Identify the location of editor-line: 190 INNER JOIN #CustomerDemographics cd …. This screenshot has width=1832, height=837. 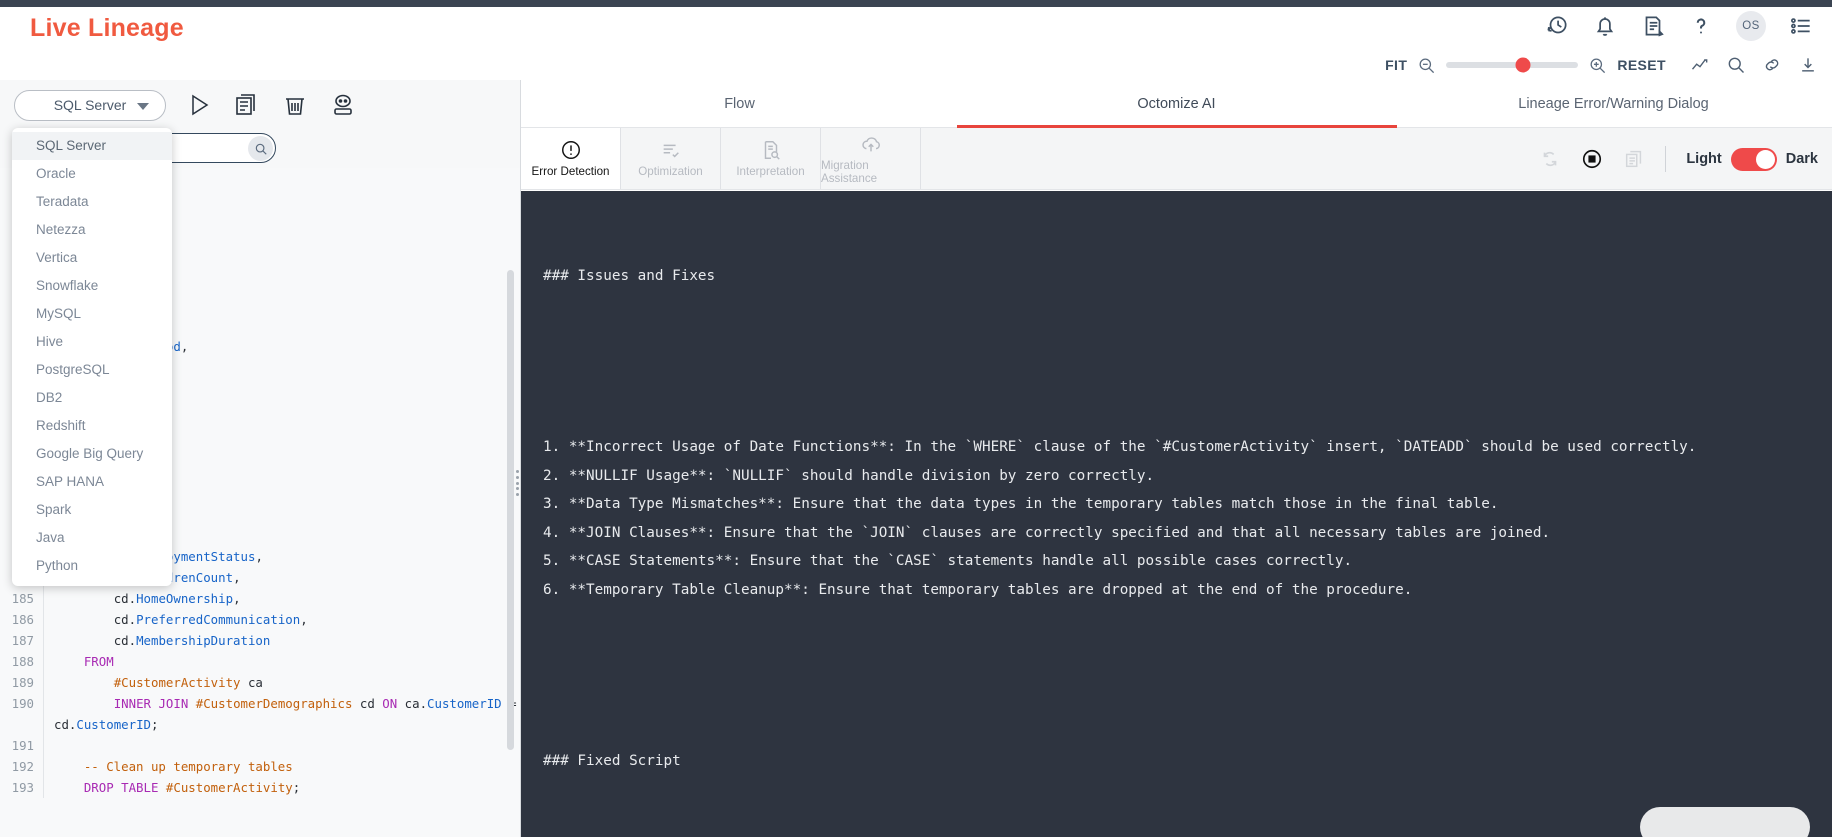
(260, 714).